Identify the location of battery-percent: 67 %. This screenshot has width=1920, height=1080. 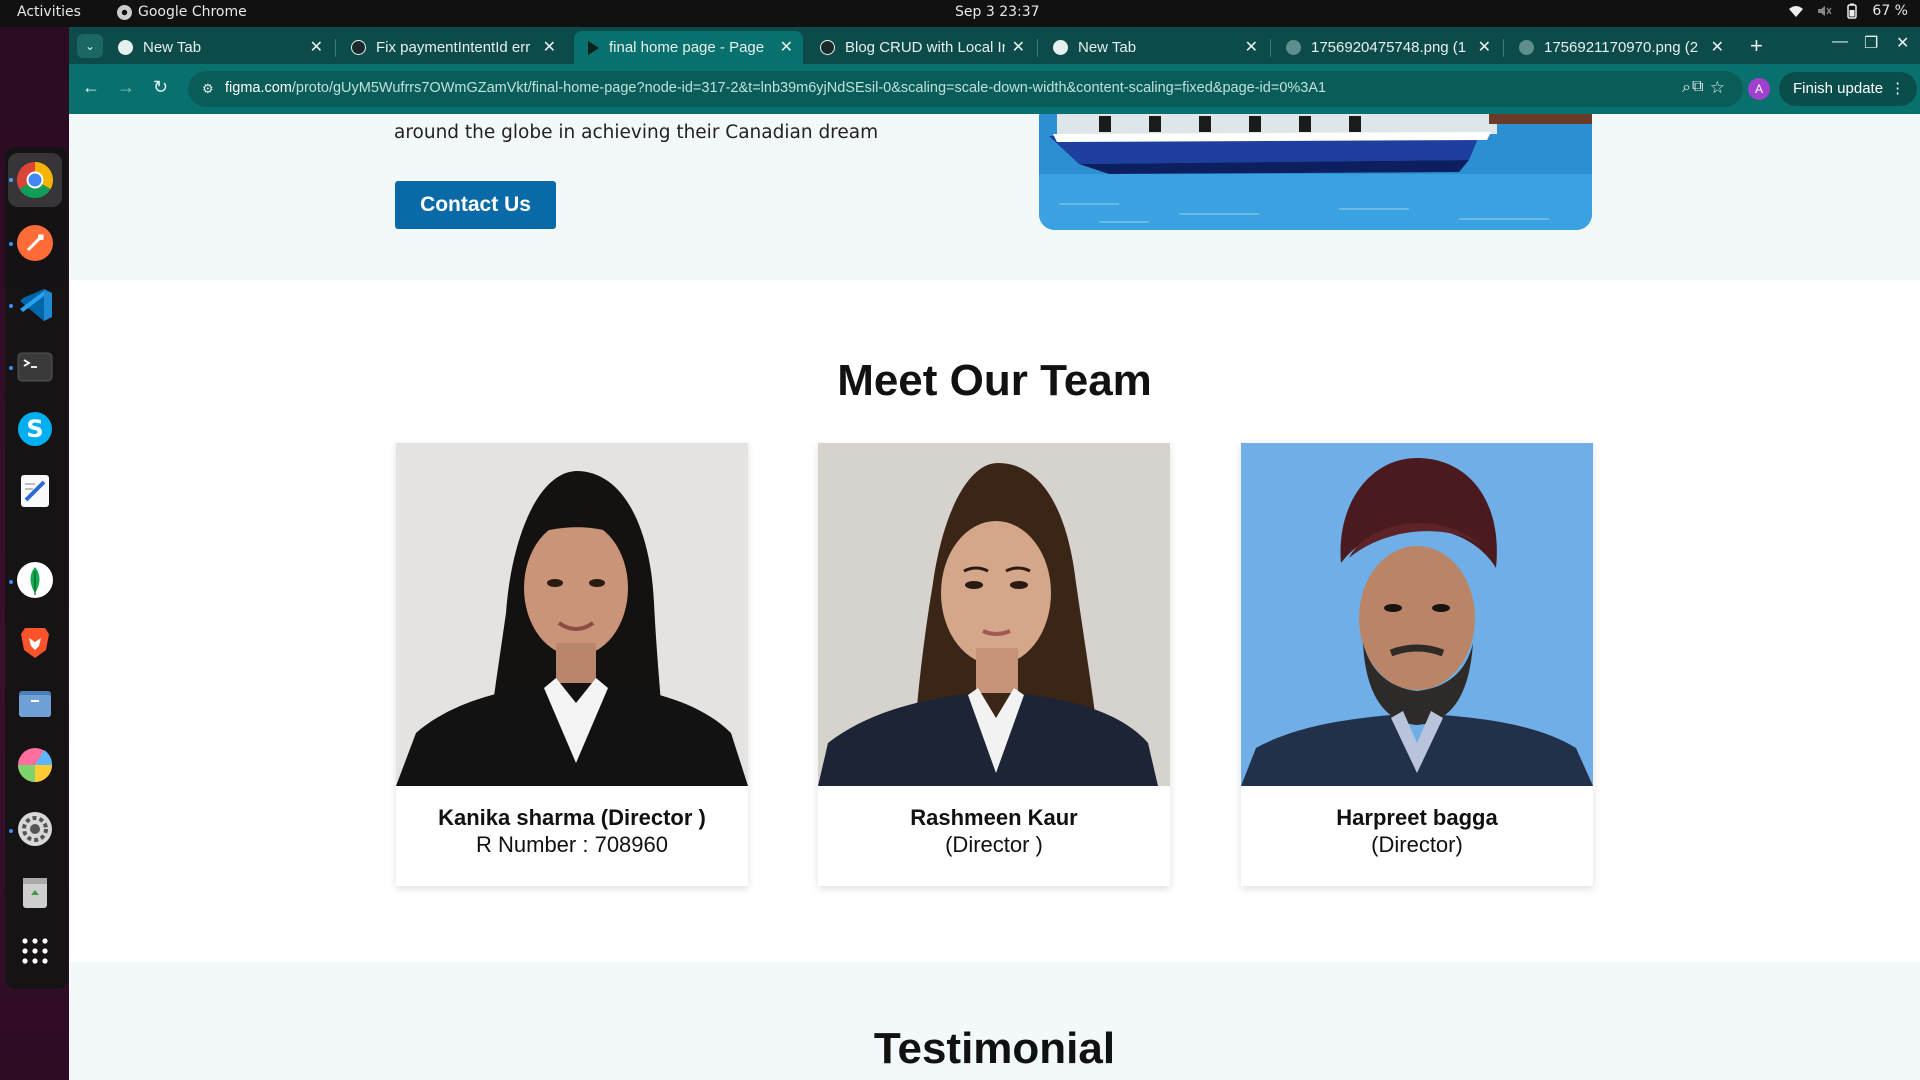
(1890, 11).